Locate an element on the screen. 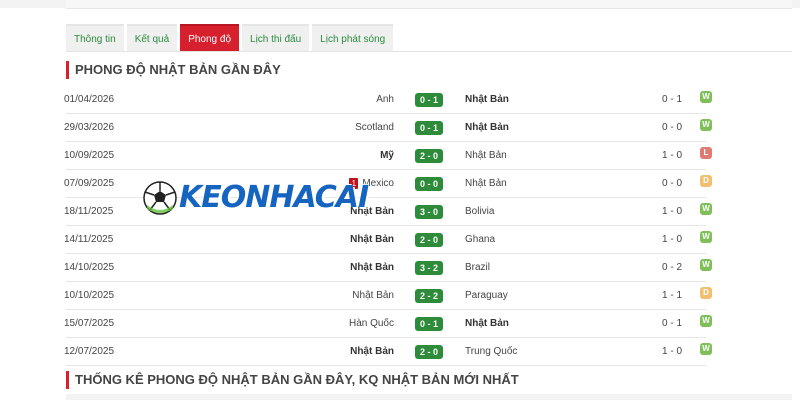 Image resolution: width=800 pixels, height=400 pixels. home-team: Scotland is located at coordinates (374, 127).